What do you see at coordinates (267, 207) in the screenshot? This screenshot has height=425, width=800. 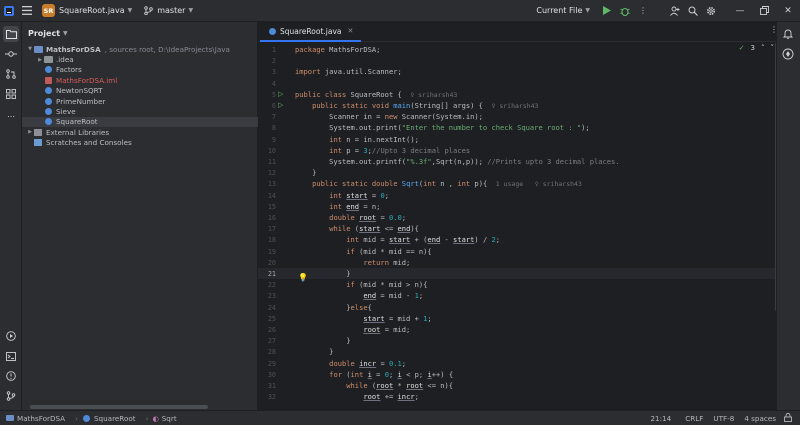 I see `line-number: 15` at bounding box center [267, 207].